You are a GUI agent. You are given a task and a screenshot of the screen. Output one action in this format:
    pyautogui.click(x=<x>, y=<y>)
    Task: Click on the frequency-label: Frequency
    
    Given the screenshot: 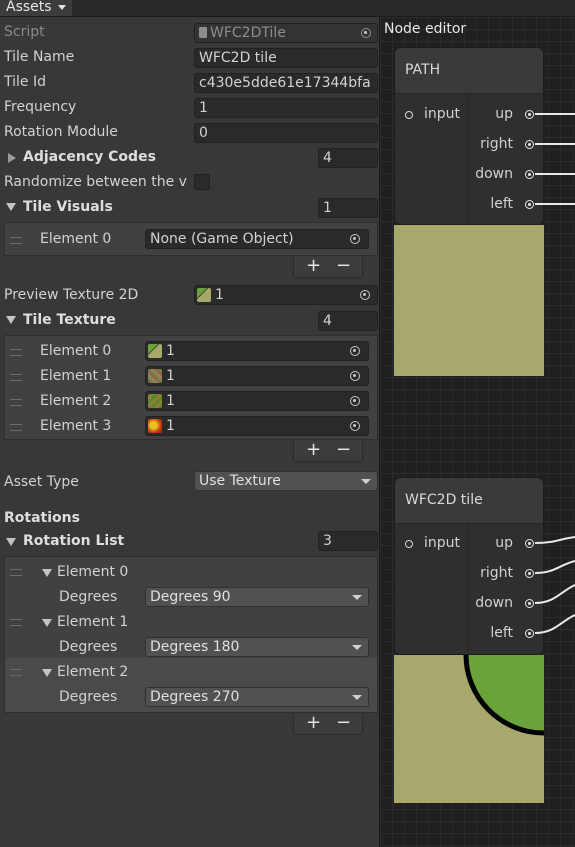 What is the action you would take?
    pyautogui.click(x=40, y=107)
    